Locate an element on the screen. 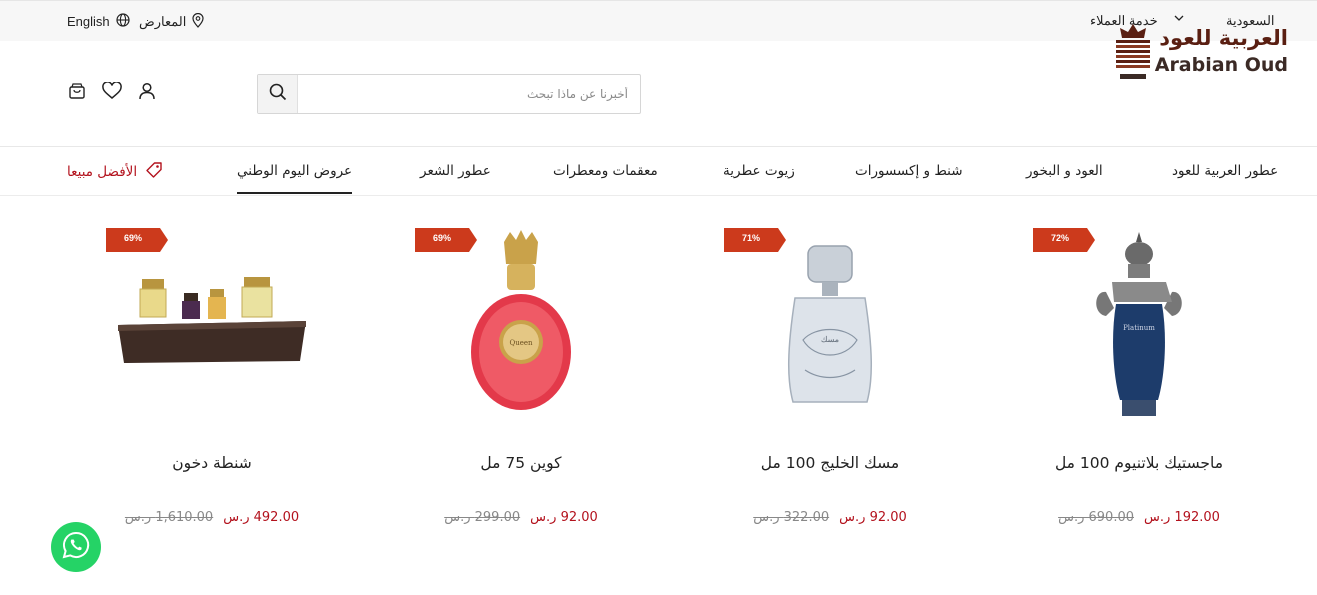  whatsapp-chat-button is located at coordinates (76, 547).